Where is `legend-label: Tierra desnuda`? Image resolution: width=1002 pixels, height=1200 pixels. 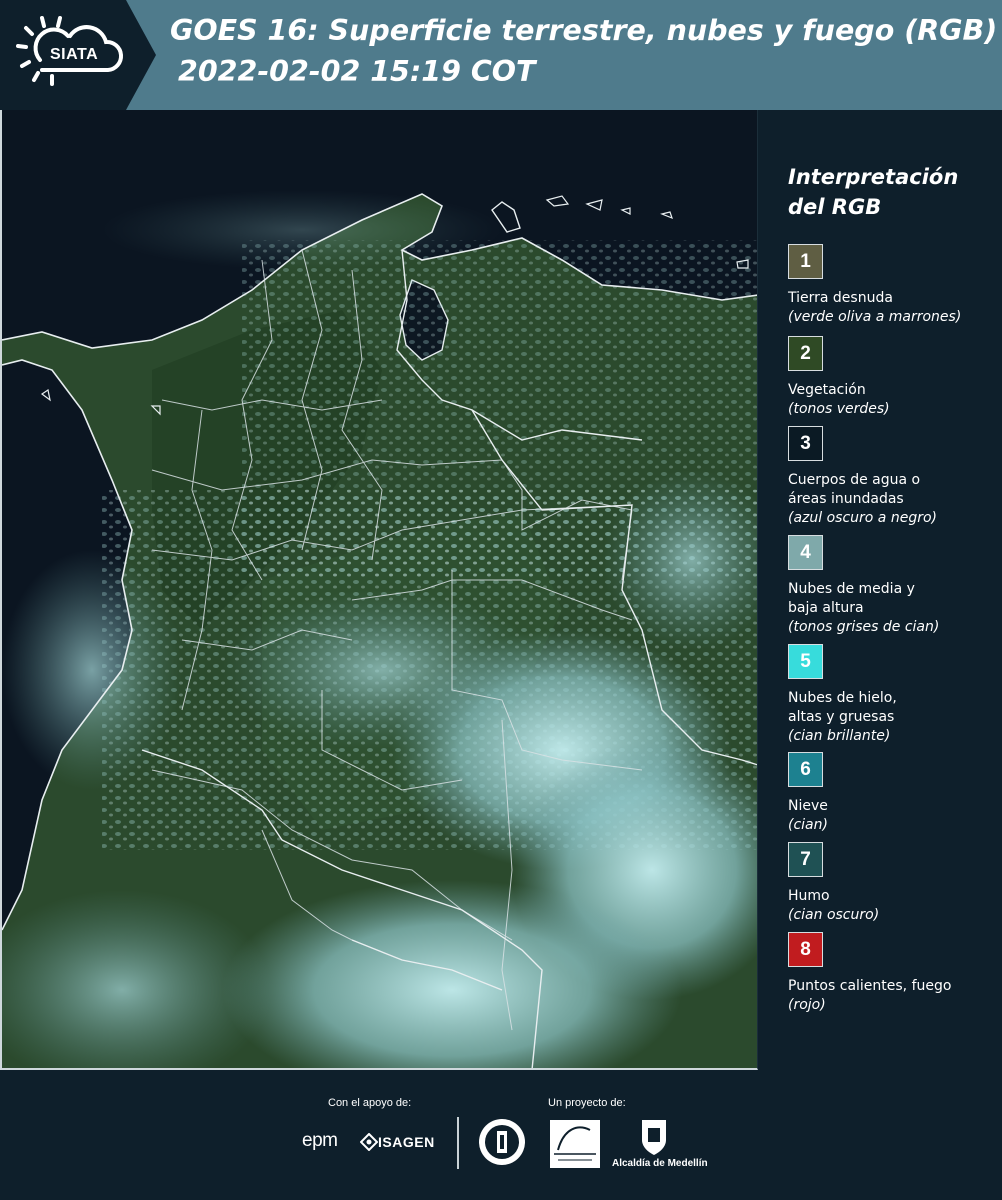
legend-label: Tierra desnuda is located at coordinates (840, 298).